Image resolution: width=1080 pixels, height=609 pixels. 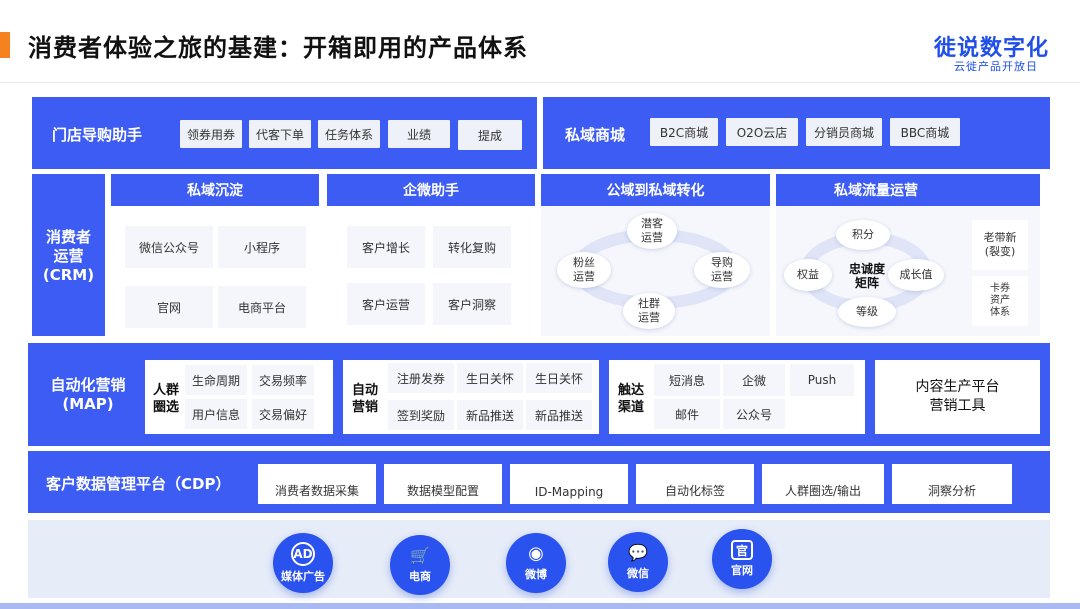 What do you see at coordinates (876, 191) in the screenshot?
I see `private-traffic-title: 私域流量运营` at bounding box center [876, 191].